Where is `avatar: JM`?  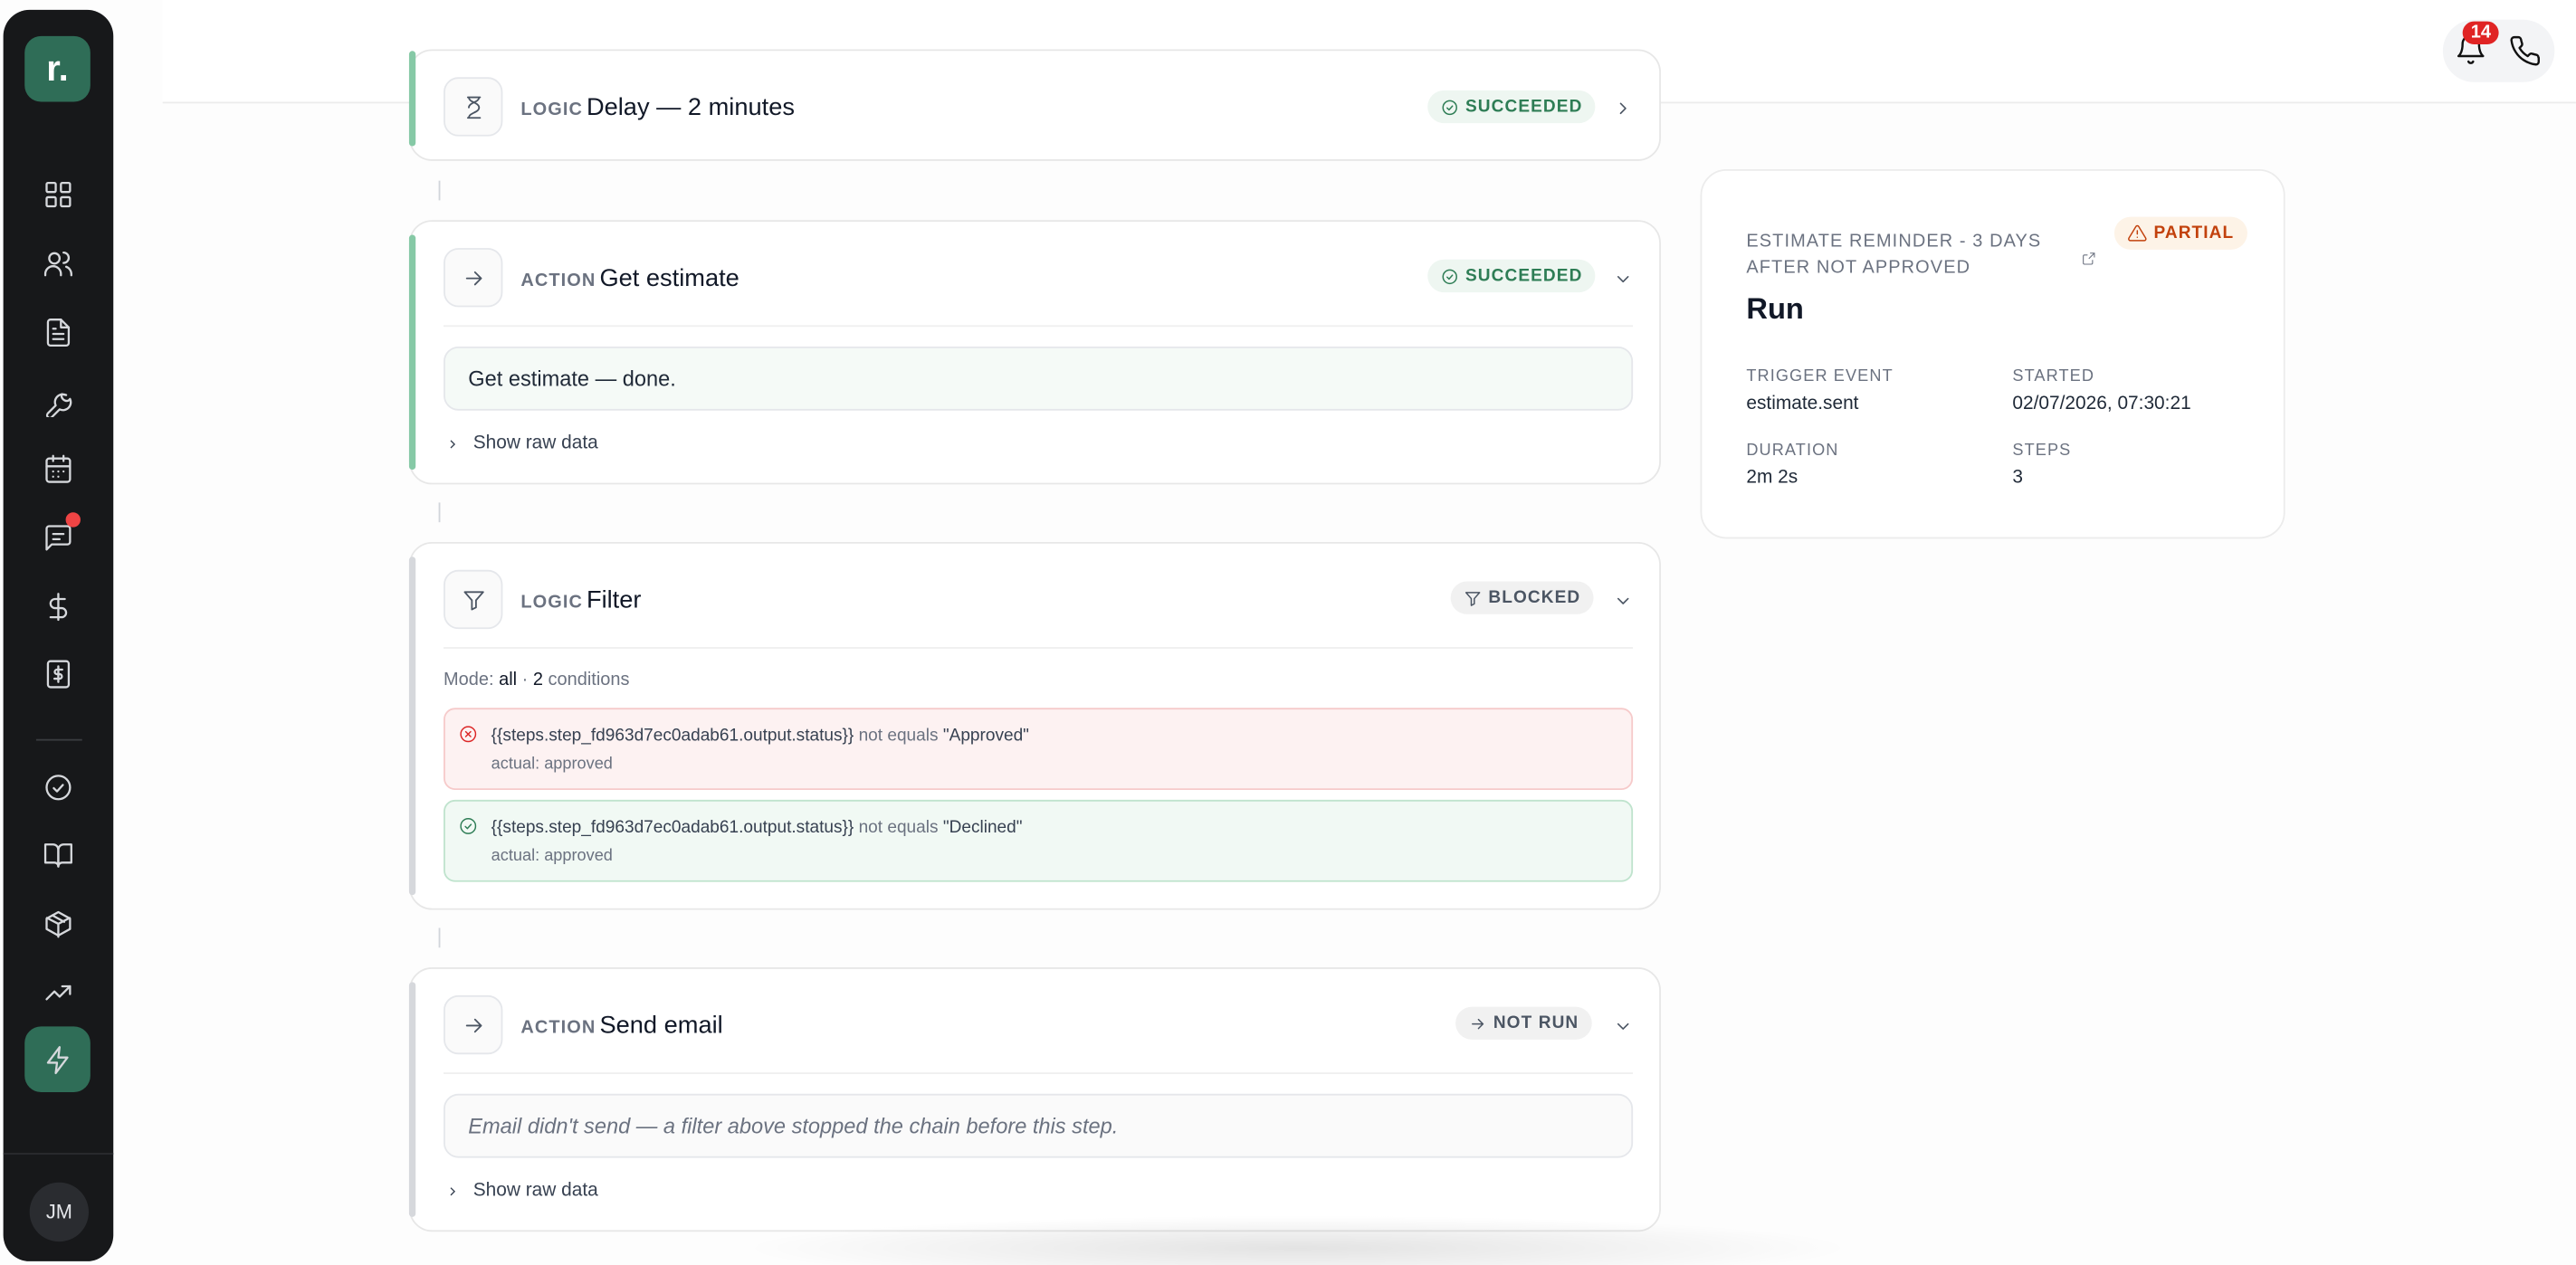 avatar: JM is located at coordinates (59, 1212).